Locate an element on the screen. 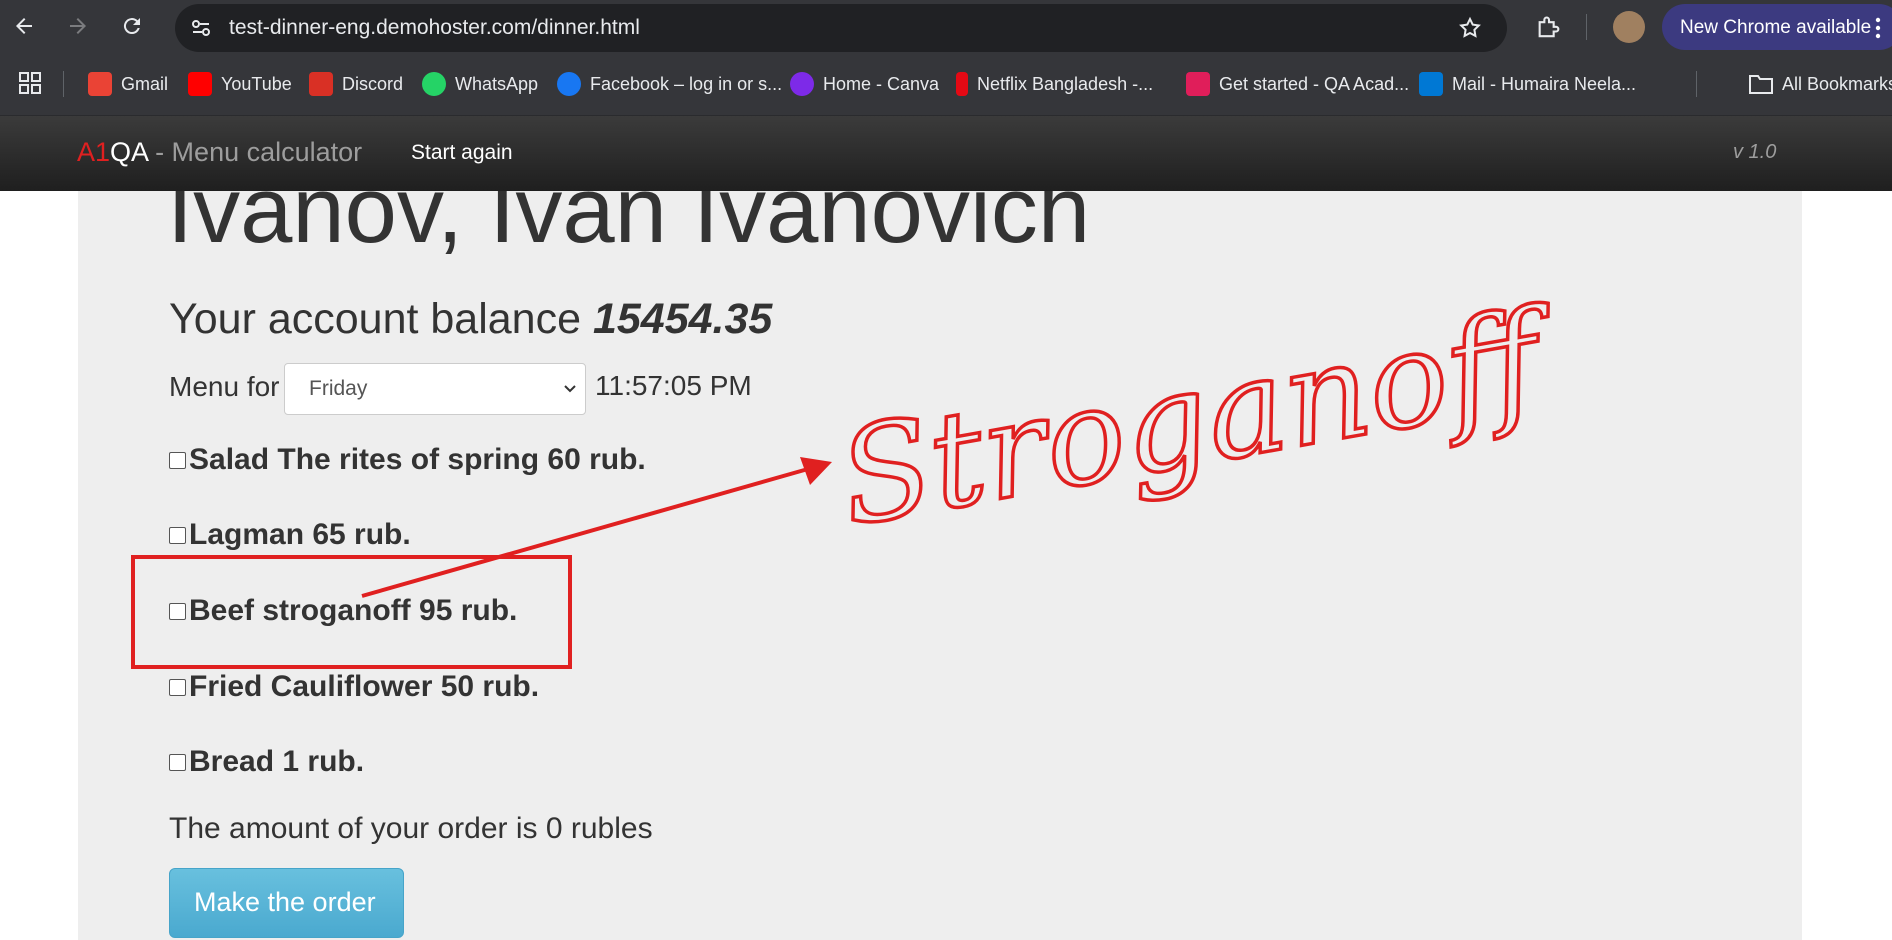 The width and height of the screenshot is (1892, 940). back-arrow-icon is located at coordinates (24, 26).